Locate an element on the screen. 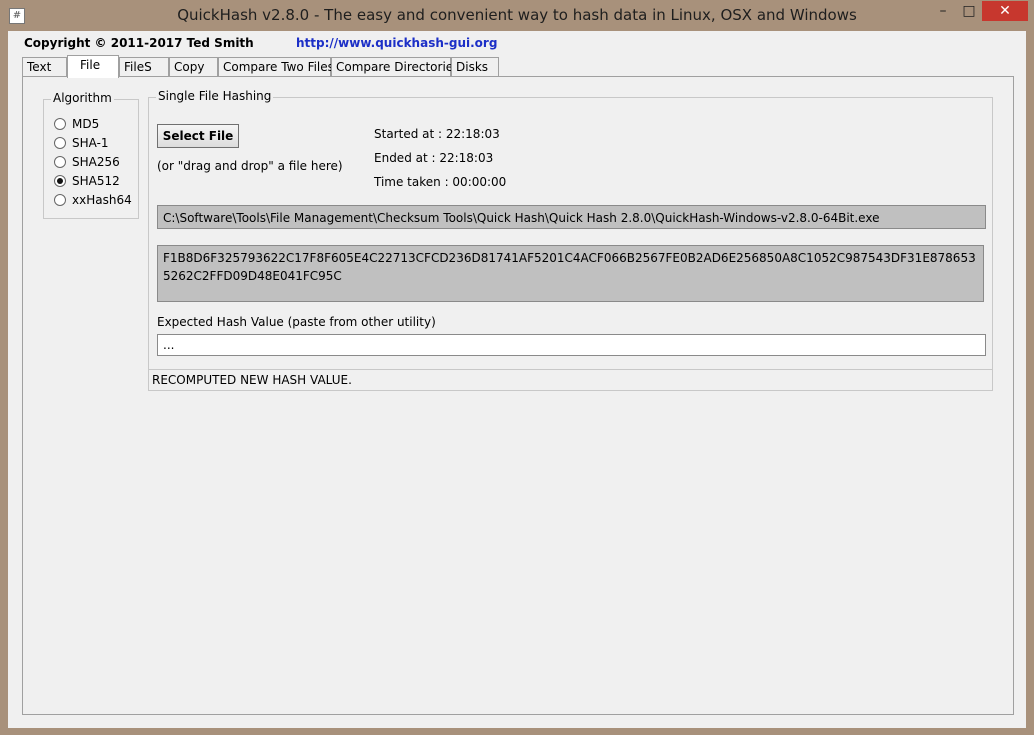  radio-sha1: SHA-1 is located at coordinates (81, 143).